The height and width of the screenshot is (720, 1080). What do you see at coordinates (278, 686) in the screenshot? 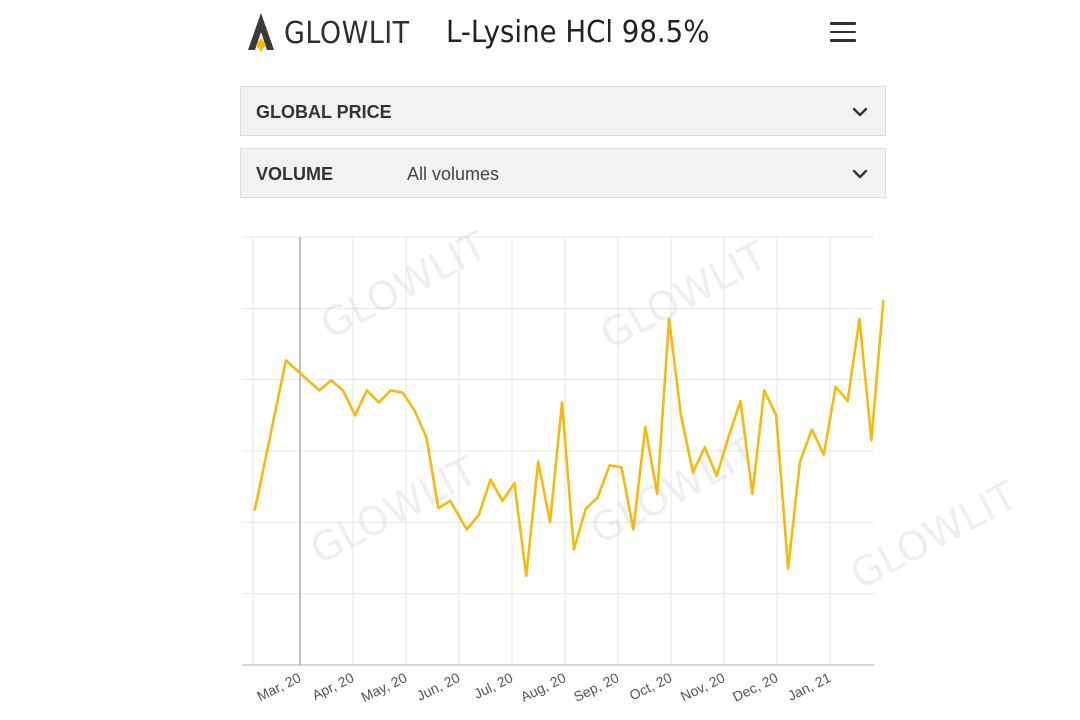
I see `x-tick-label: Mar, 20` at bounding box center [278, 686].